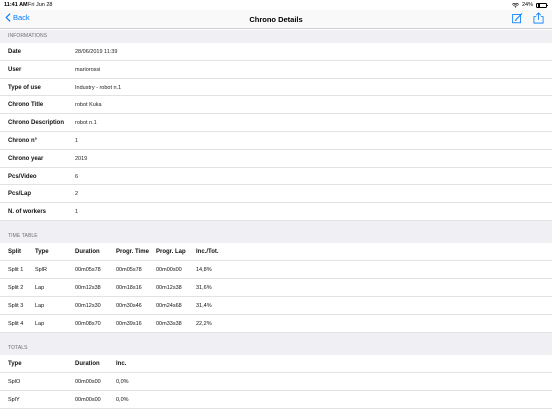  What do you see at coordinates (86, 123) in the screenshot?
I see `info-value: robot n.1` at bounding box center [86, 123].